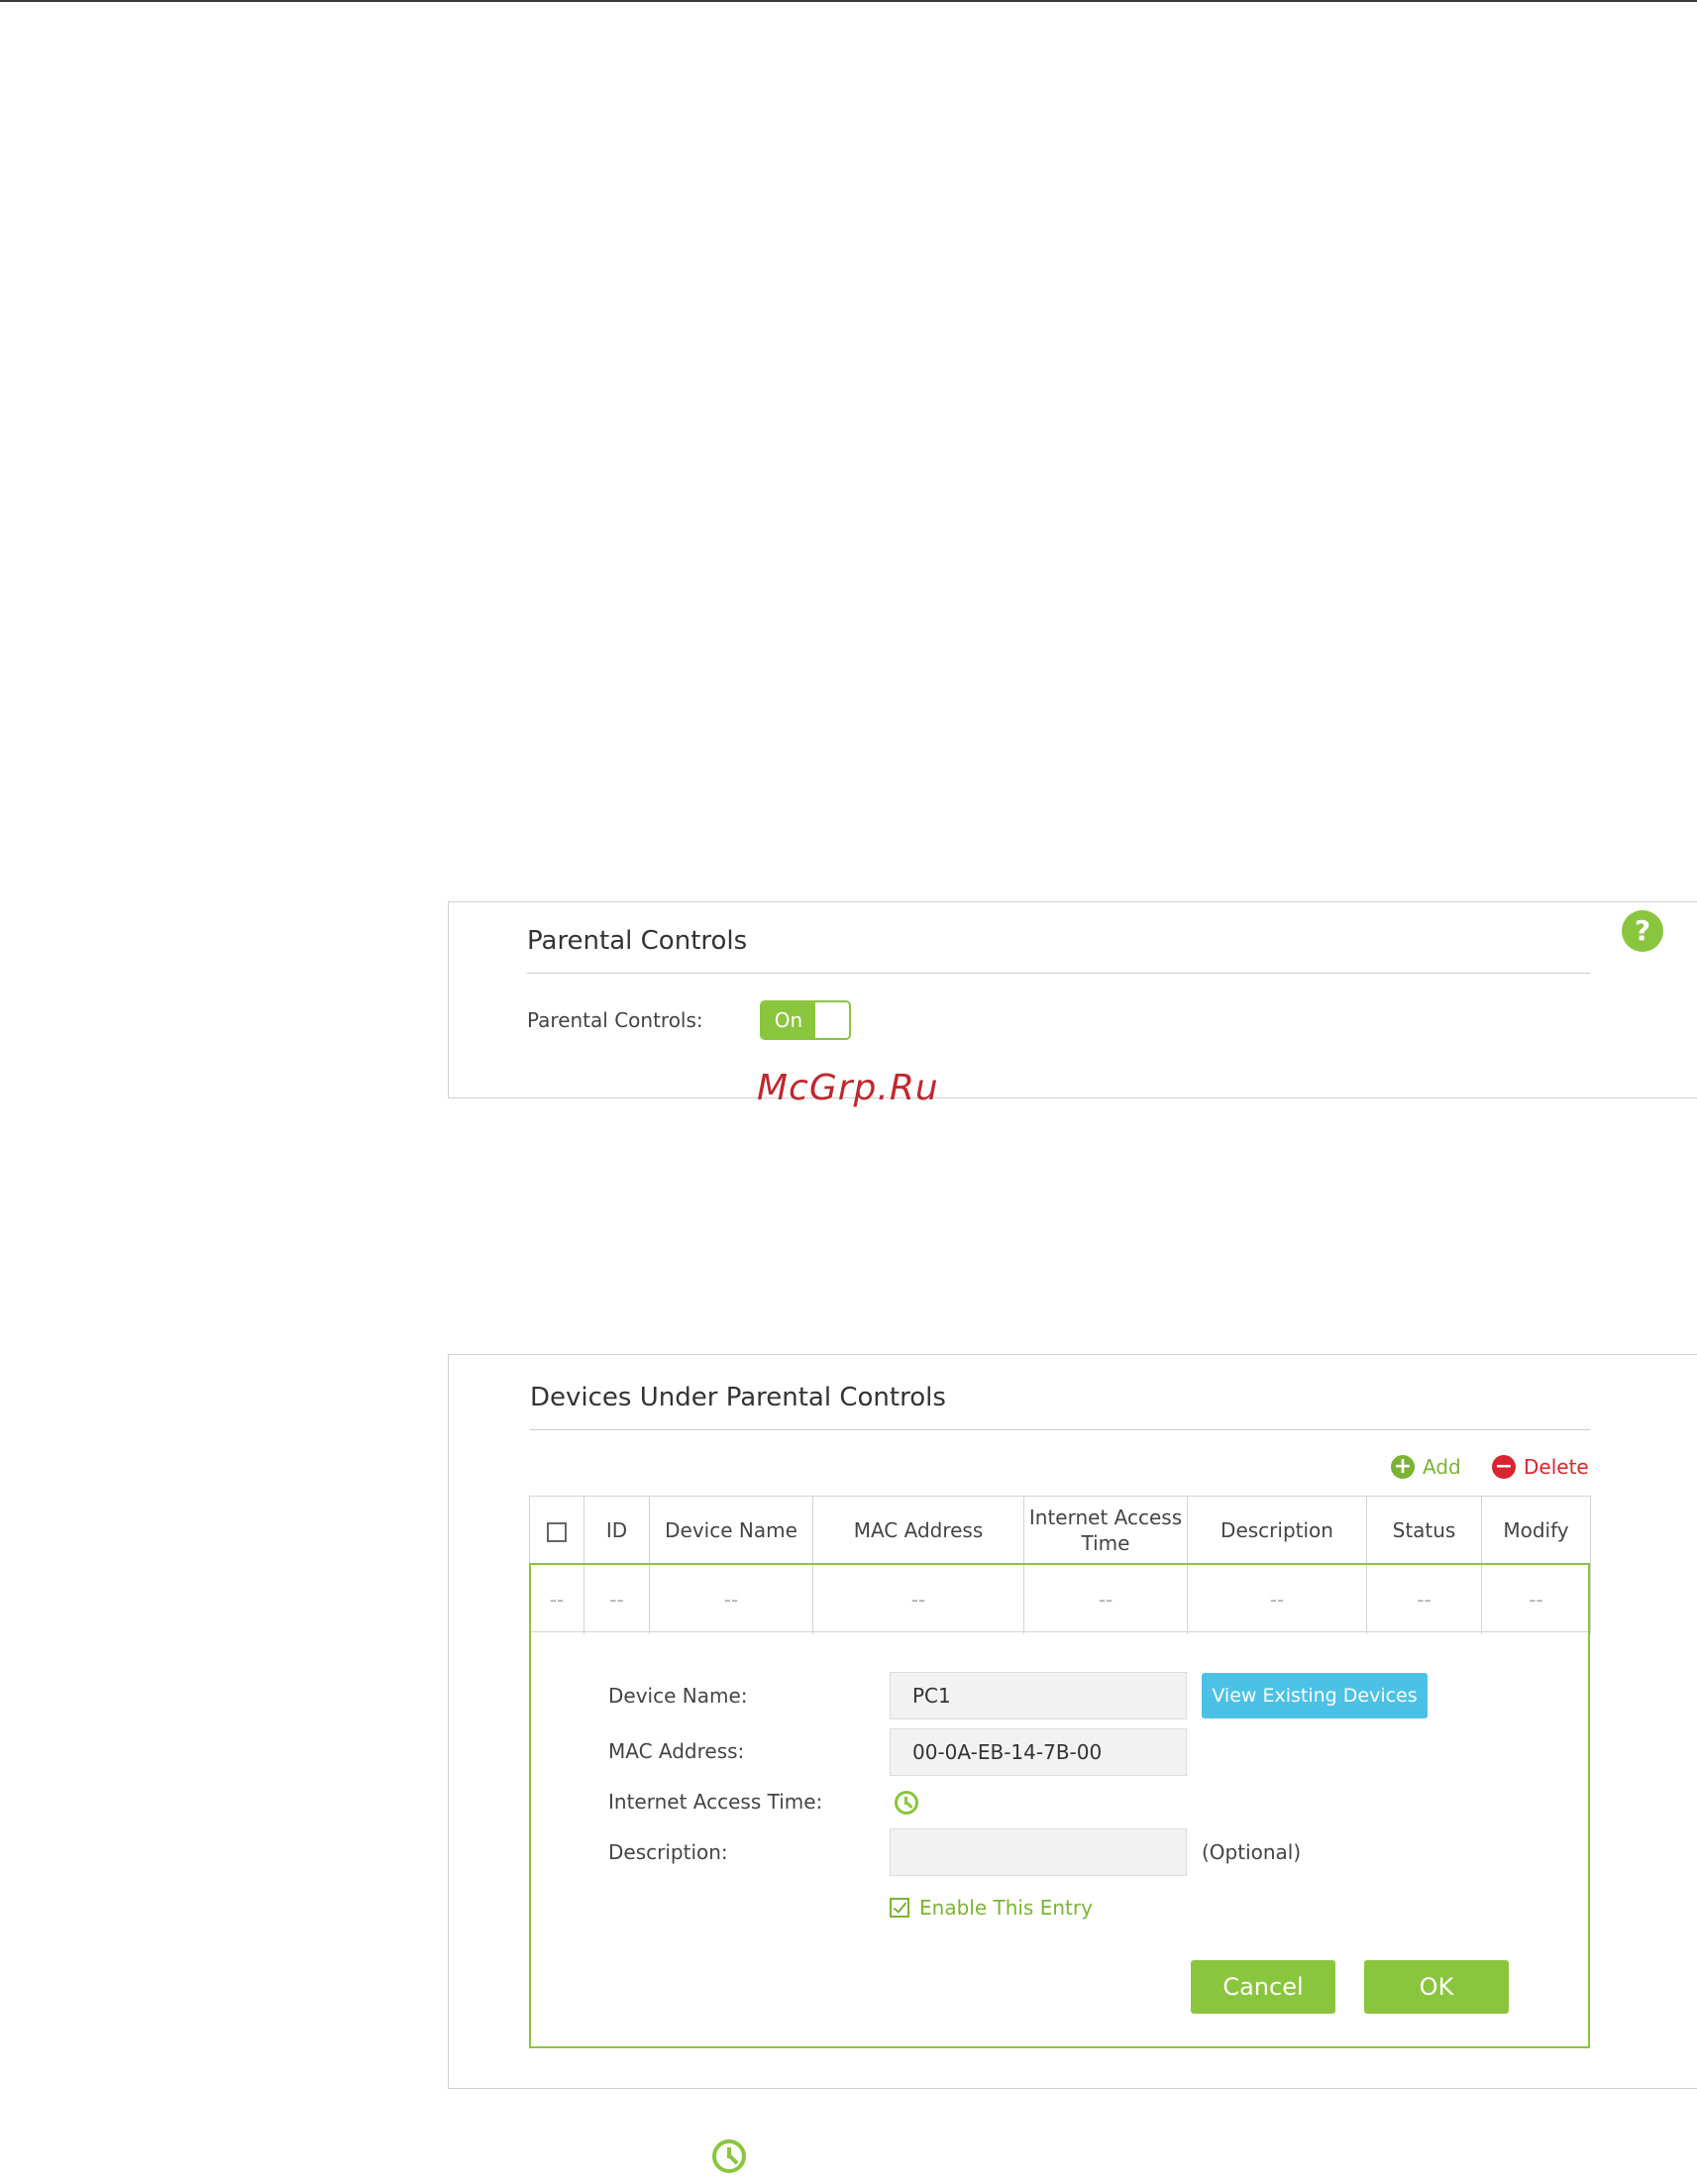  What do you see at coordinates (1424, 1530) in the screenshot?
I see `column-header-status: Status` at bounding box center [1424, 1530].